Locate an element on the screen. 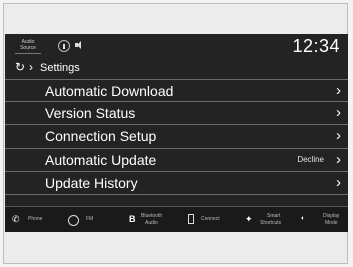 Image resolution: width=353 pixels, height=267 pixels. display-label-line2: Mode is located at coordinates (331, 223).